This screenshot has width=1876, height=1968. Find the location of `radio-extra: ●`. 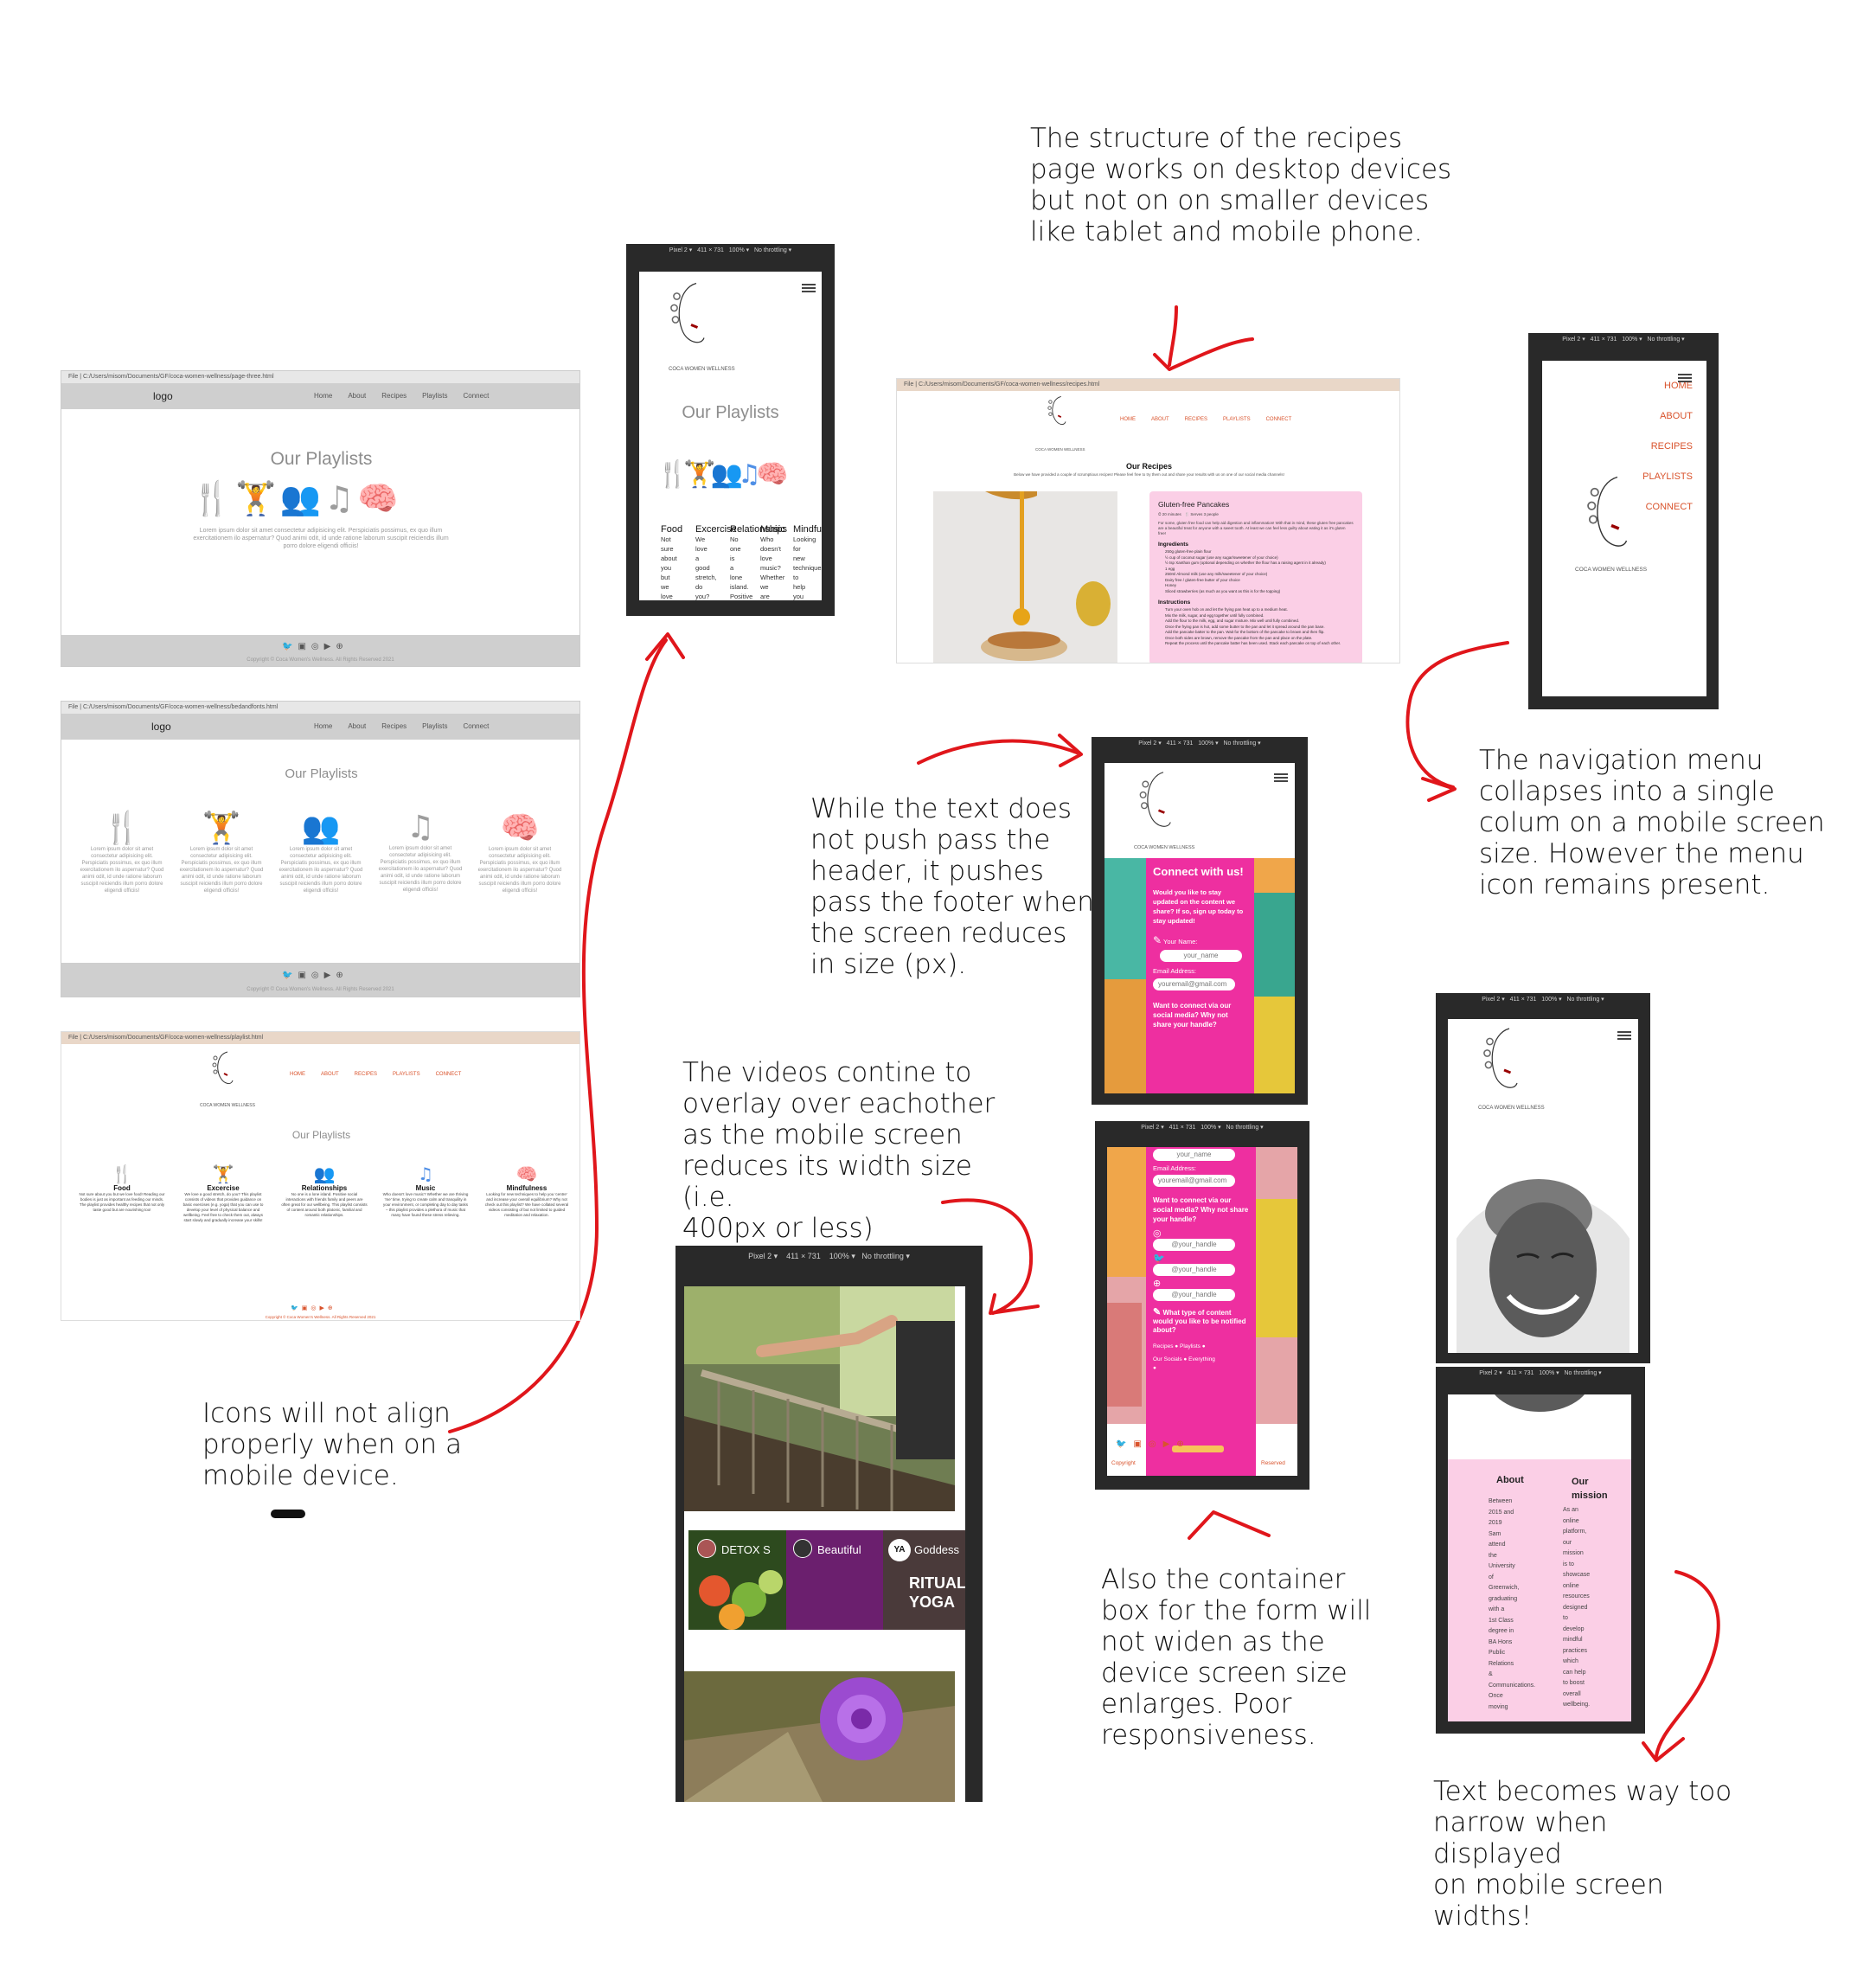

radio-extra: ● is located at coordinates (1201, 1368).